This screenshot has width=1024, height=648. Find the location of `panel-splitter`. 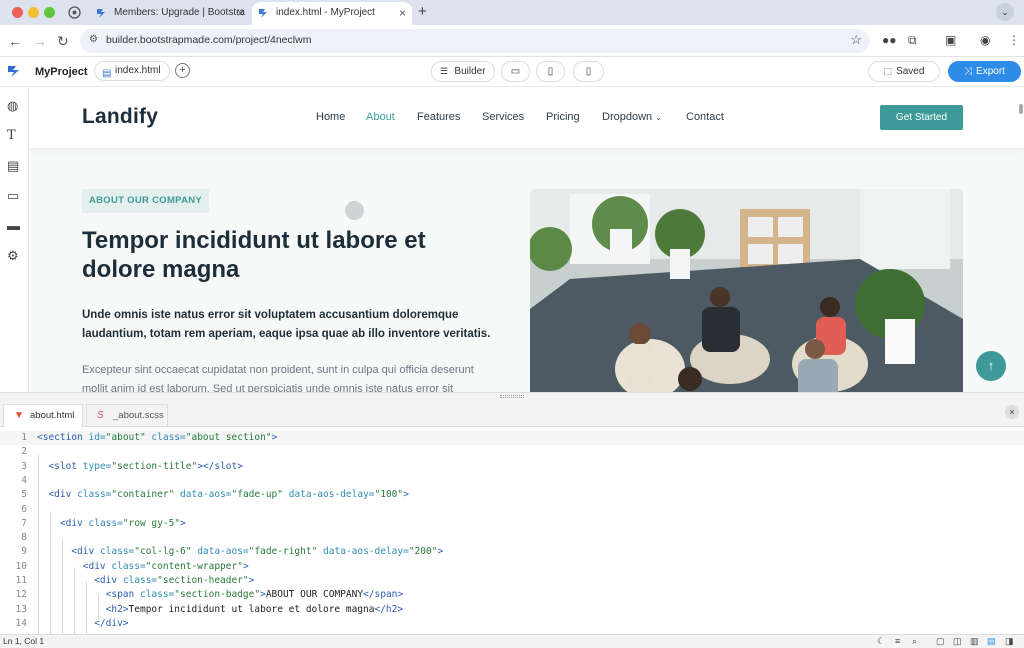

panel-splitter is located at coordinates (512, 396).